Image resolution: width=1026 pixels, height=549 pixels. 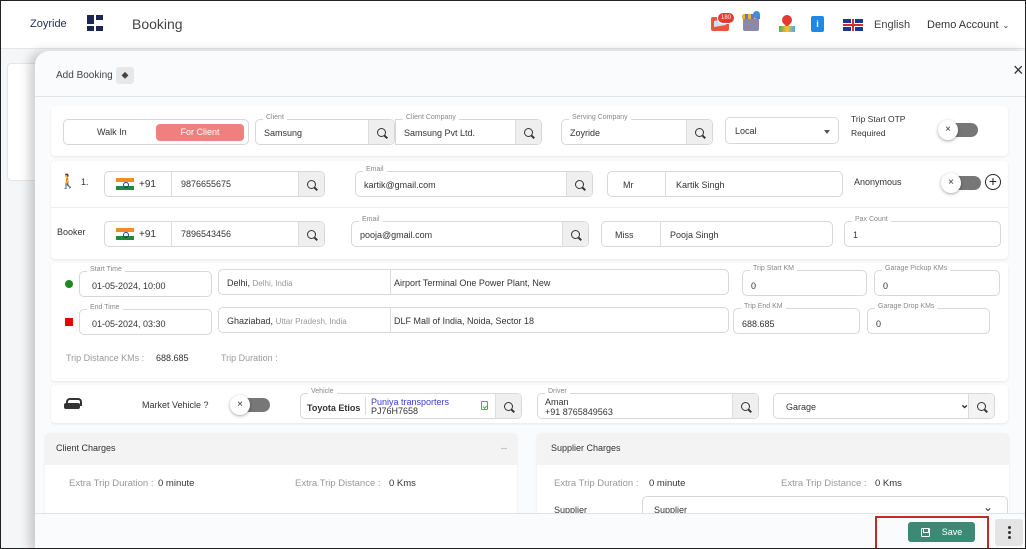 I want to click on booker-salutation: Miss, so click(x=624, y=235).